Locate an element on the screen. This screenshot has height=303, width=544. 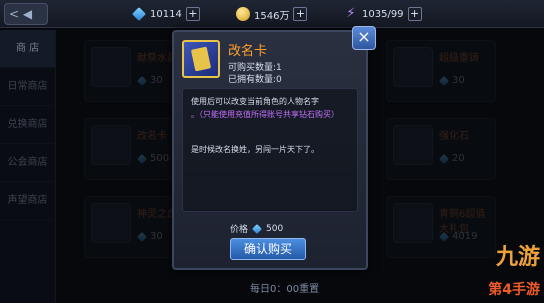
gem-resource: 10114 + is located at coordinates (166, 14).